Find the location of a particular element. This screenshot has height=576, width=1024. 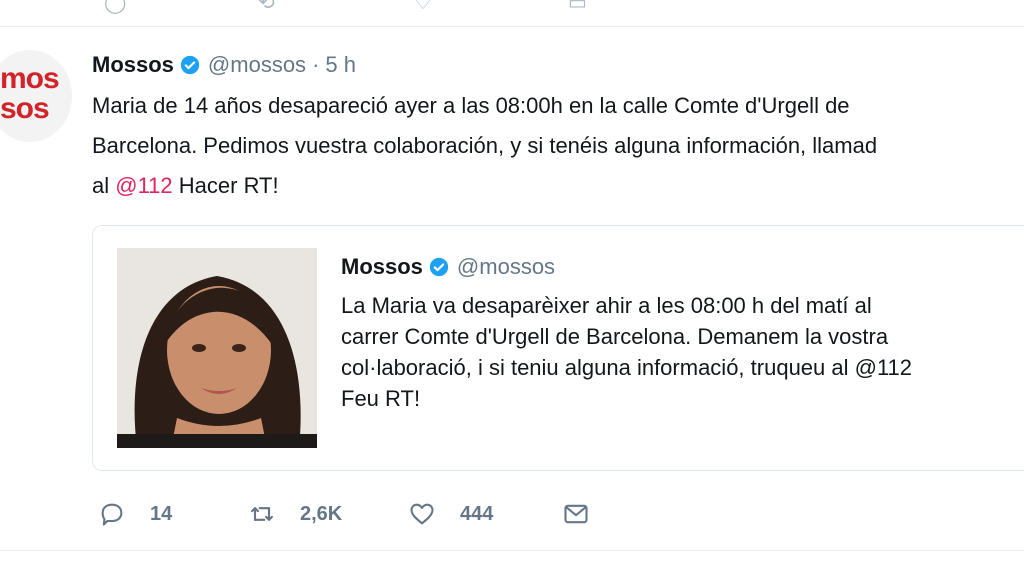

like-count: 444 is located at coordinates (477, 513).